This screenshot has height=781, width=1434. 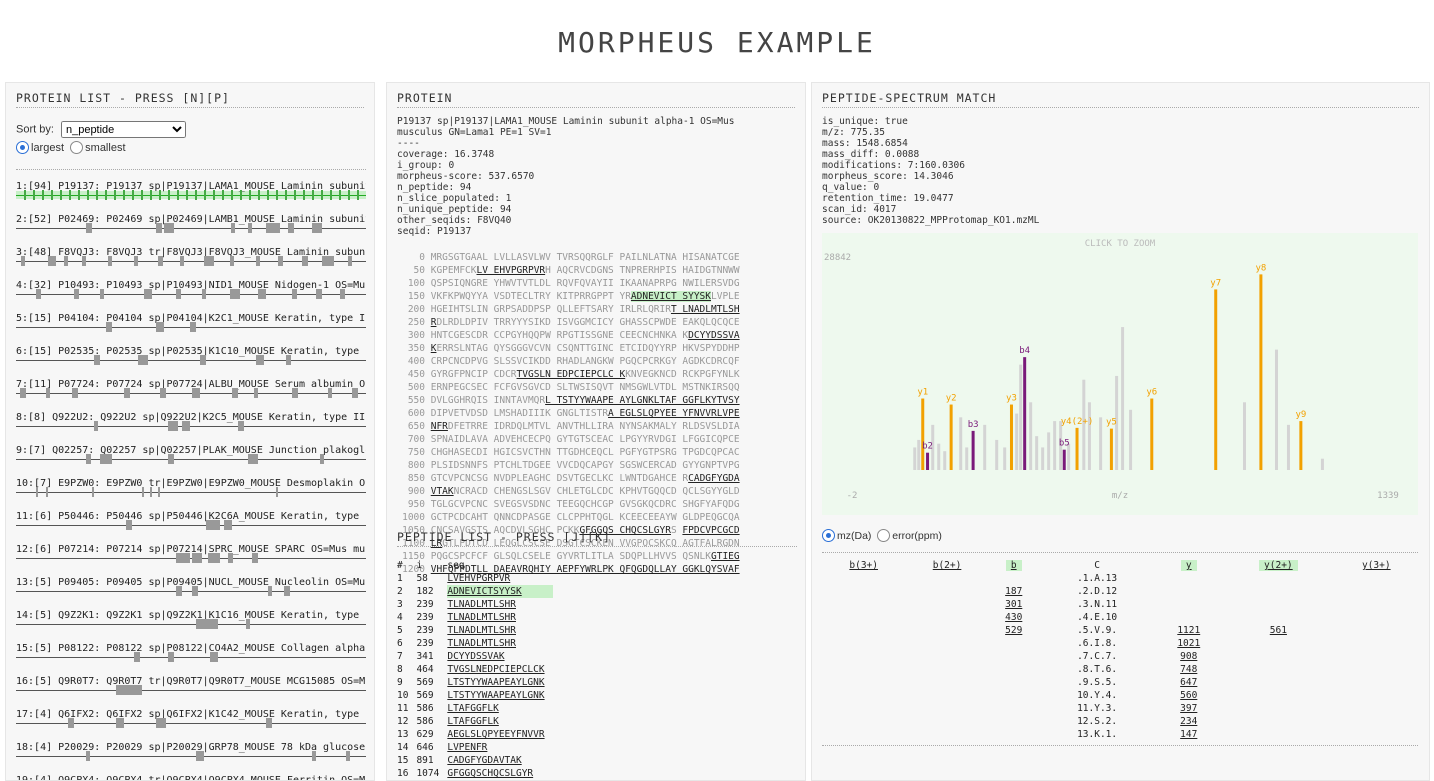 I want to click on radio-smallest, so click(x=77, y=147).